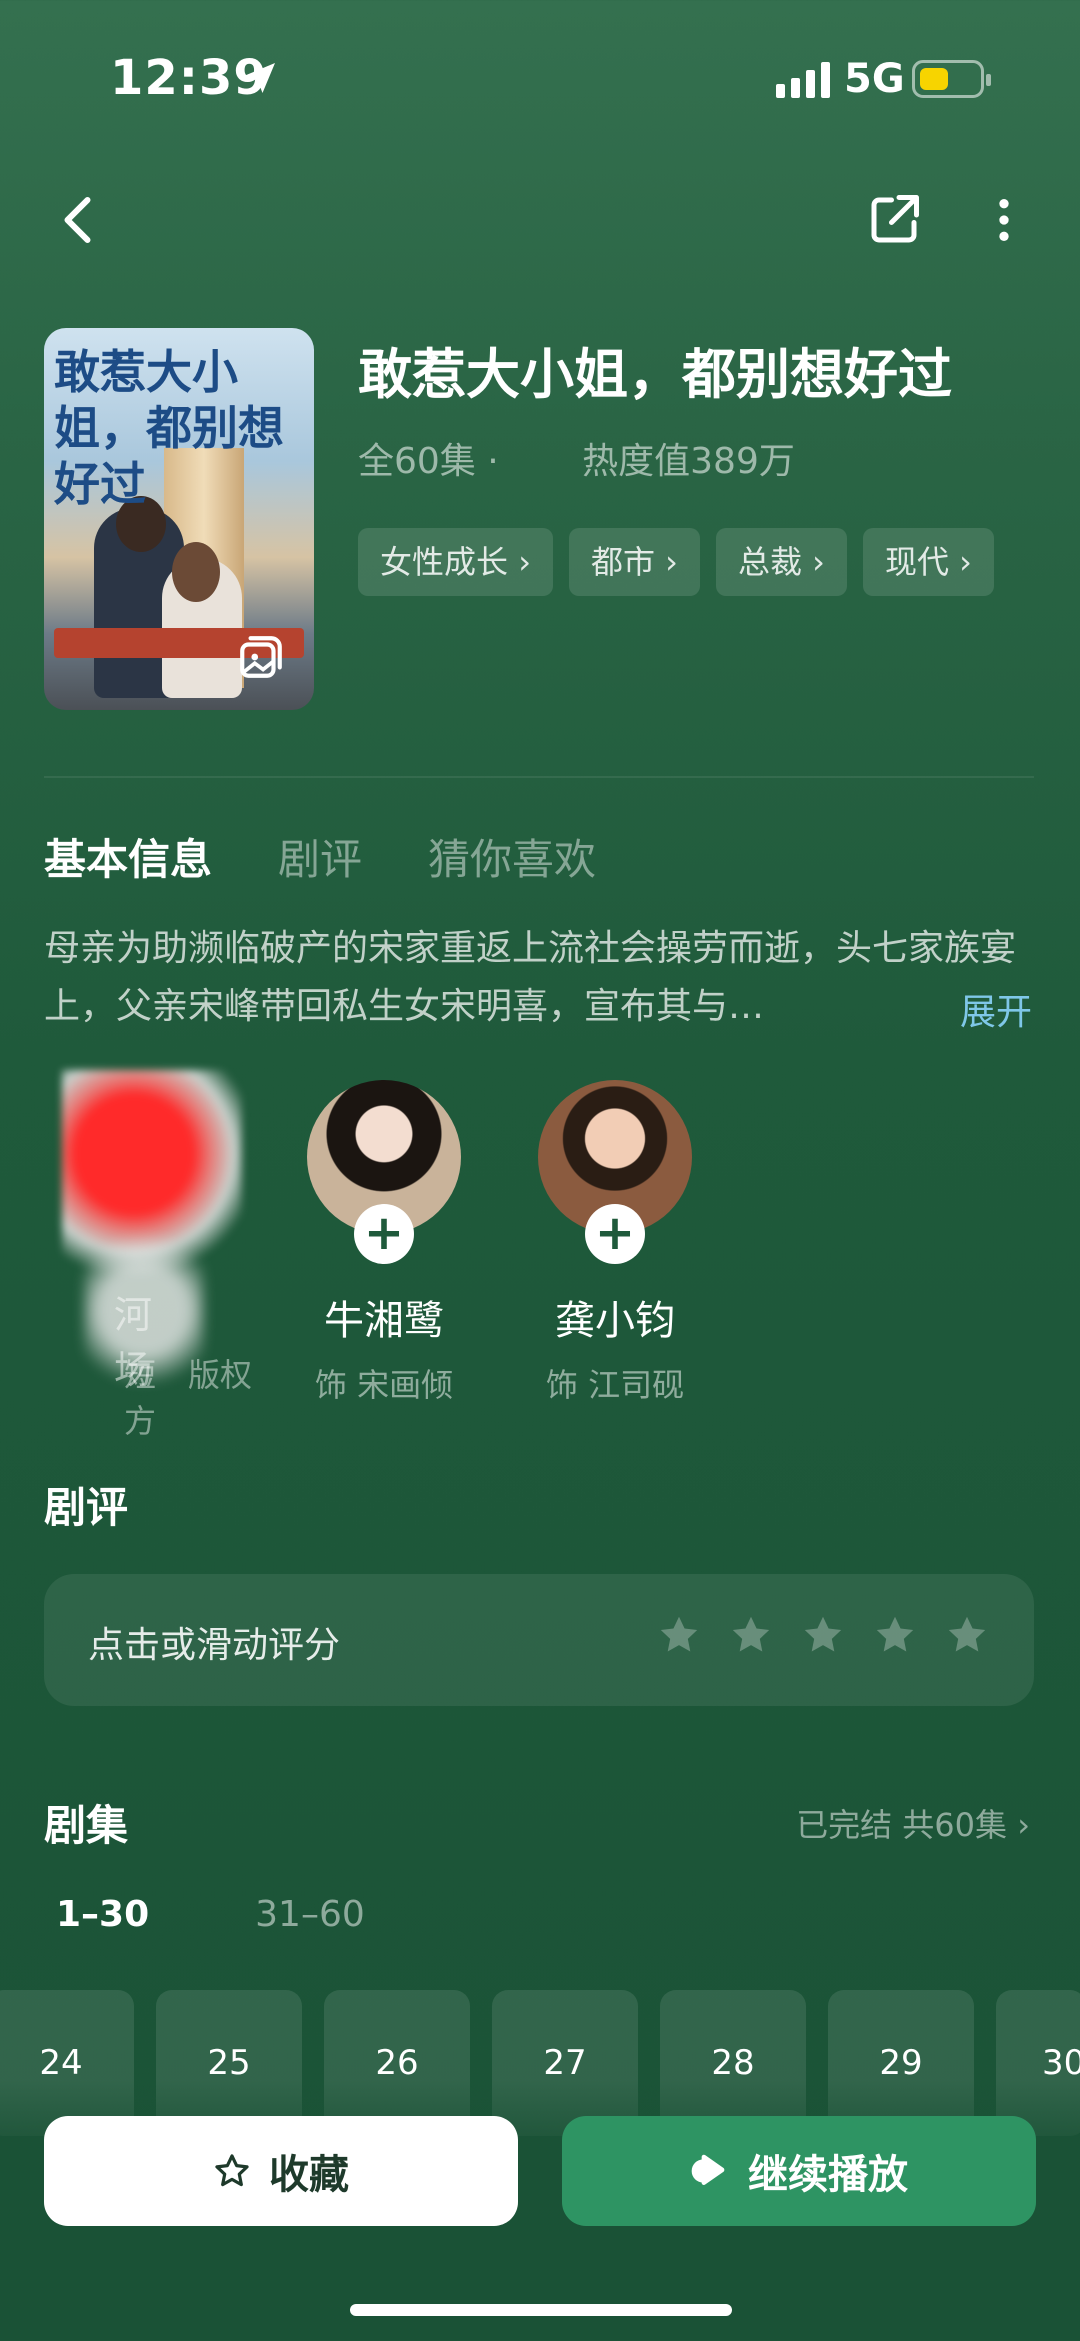  Describe the element at coordinates (154, 1250) in the screenshot. I see `cast-member-rights-holder: 河 场 短 版权方` at that location.